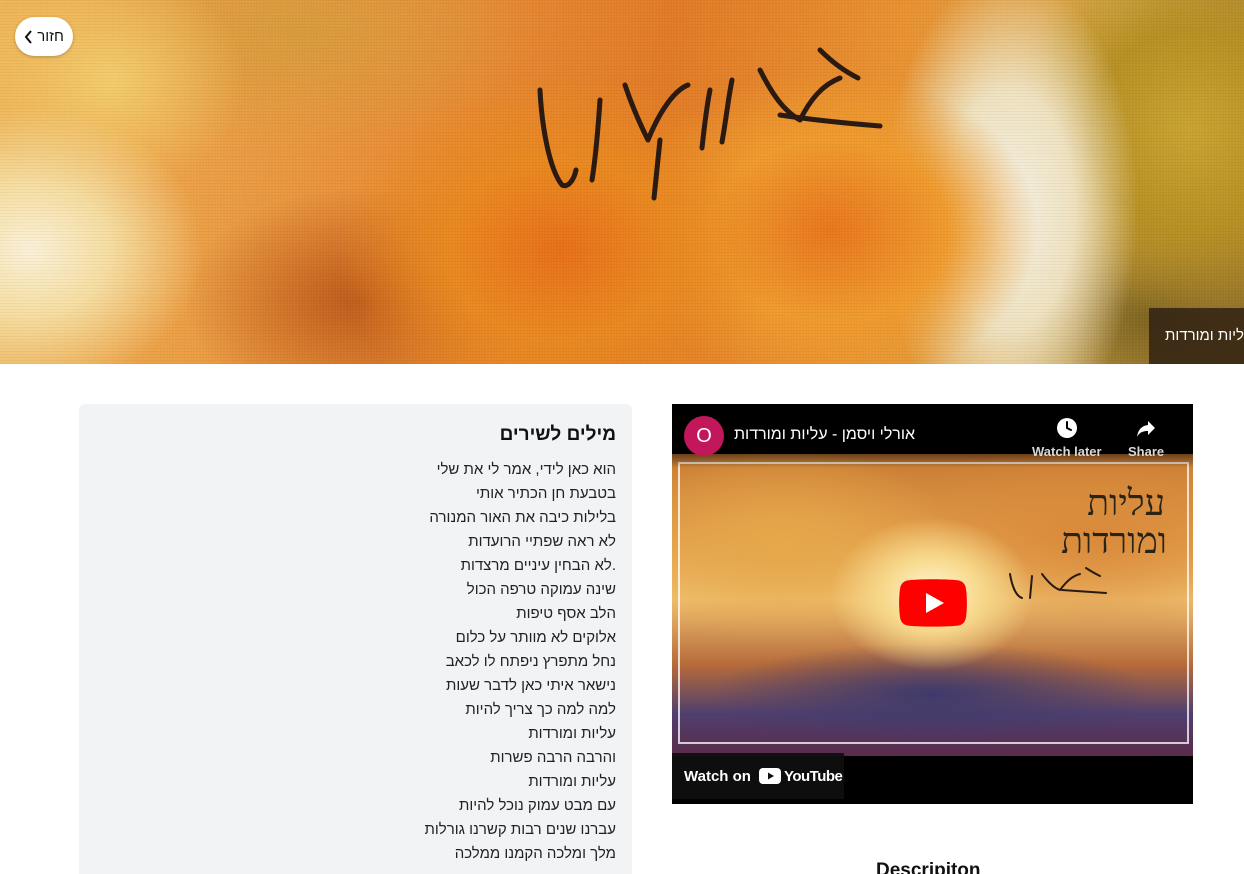 The width and height of the screenshot is (1244, 874). What do you see at coordinates (50, 36) in the screenshot?
I see `back-button-label: חזור` at bounding box center [50, 36].